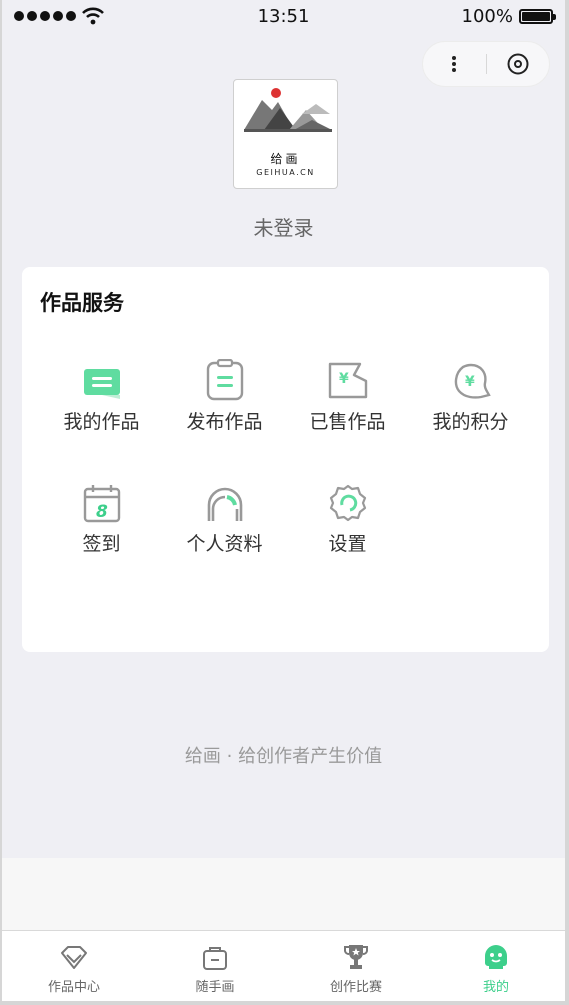  Describe the element at coordinates (347, 544) in the screenshot. I see `service-label: 设置` at that location.